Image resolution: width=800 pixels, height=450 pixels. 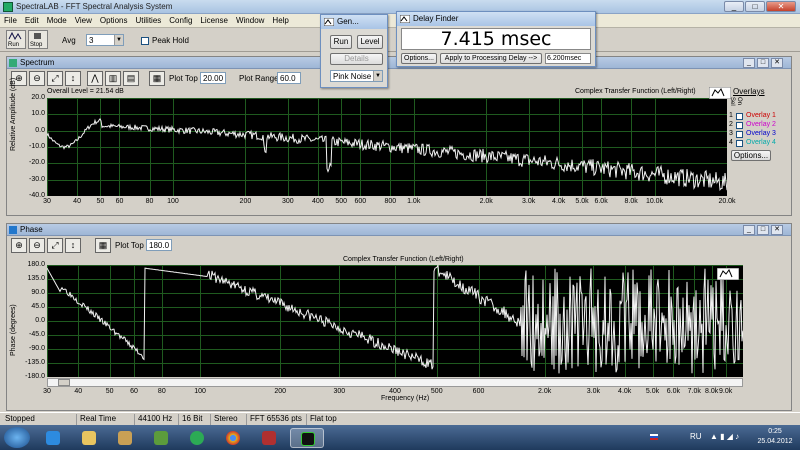 I want to click on plot-range-input: 60.0, so click(x=289, y=78).